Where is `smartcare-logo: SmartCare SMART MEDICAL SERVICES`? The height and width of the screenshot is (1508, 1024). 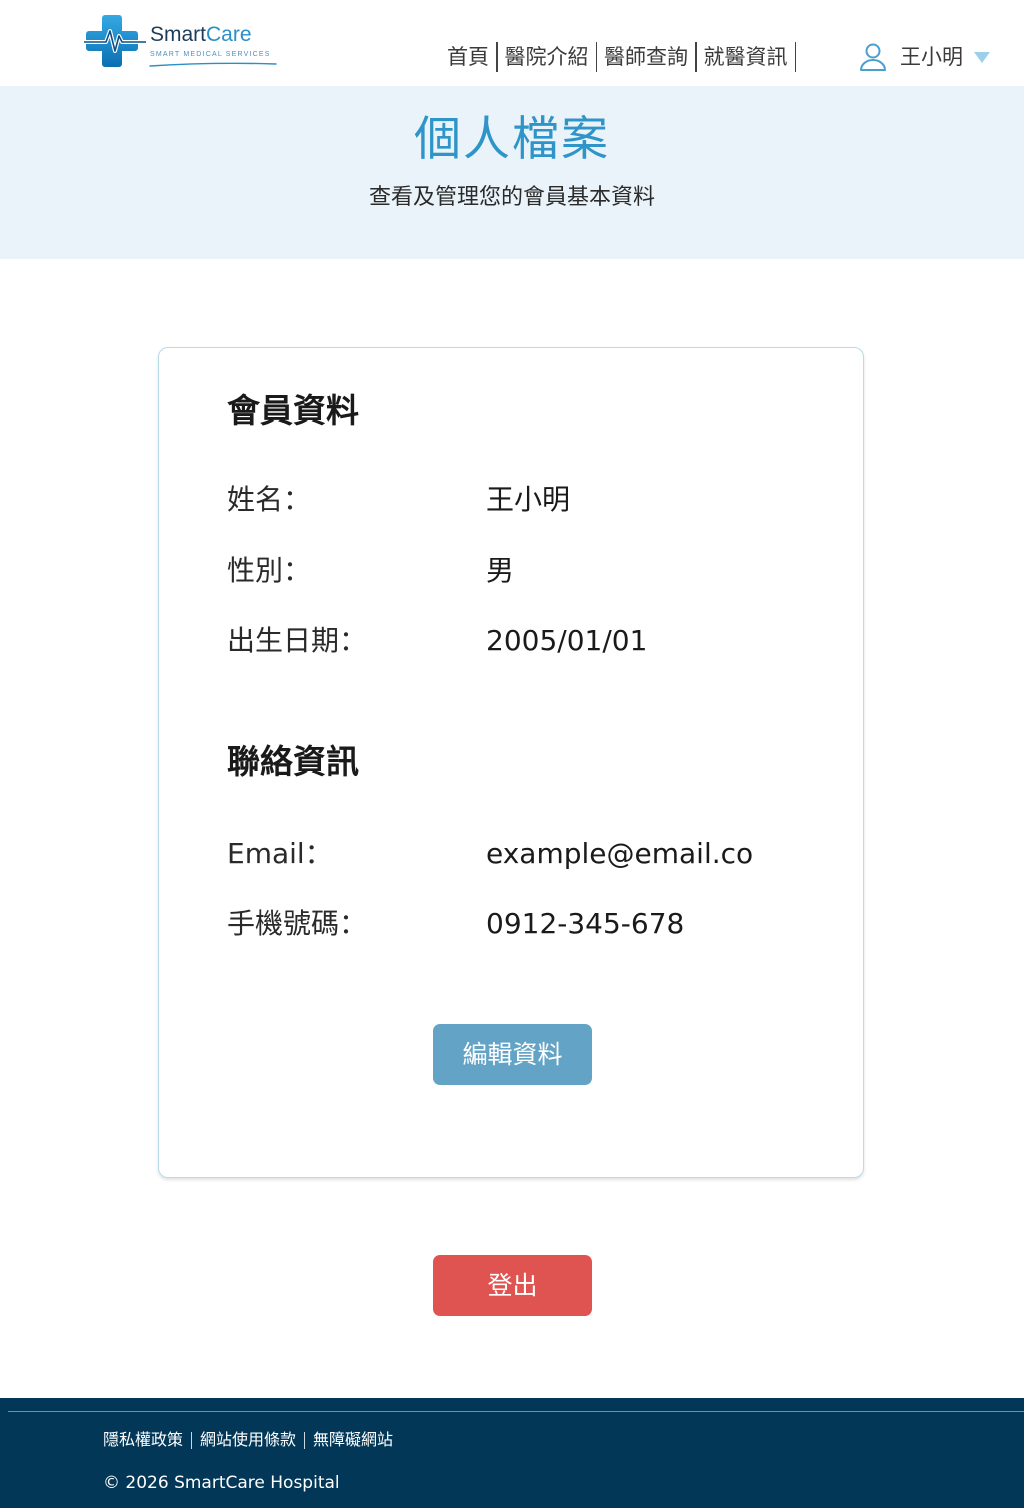 smartcare-logo: SmartCare SMART MEDICAL SERVICES is located at coordinates (184, 42).